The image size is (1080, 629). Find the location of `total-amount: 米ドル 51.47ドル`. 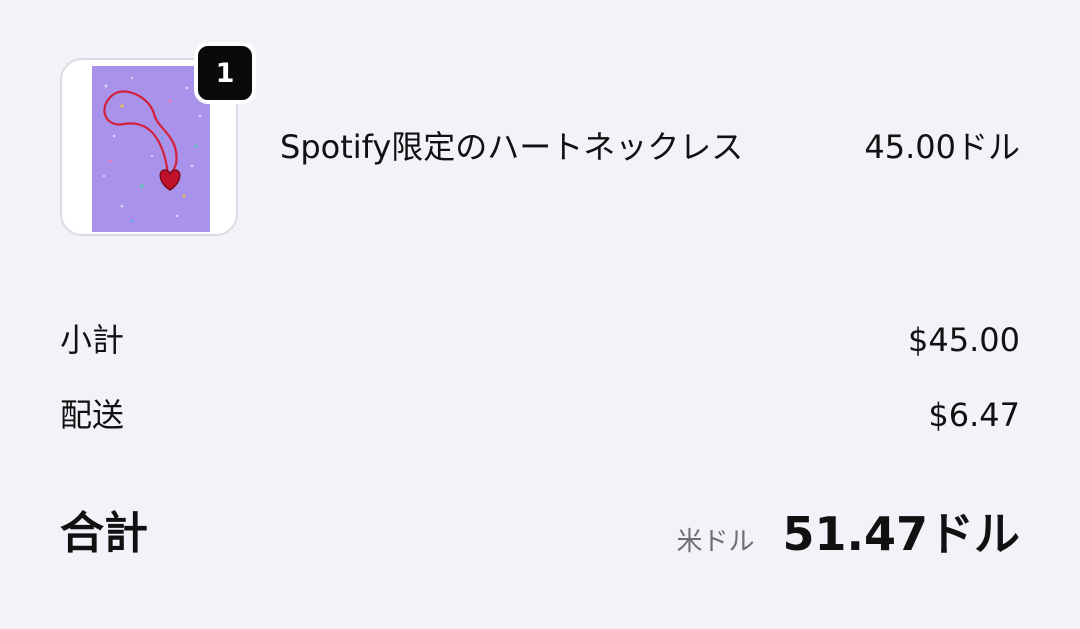

total-amount: 米ドル 51.47ドル is located at coordinates (848, 534).